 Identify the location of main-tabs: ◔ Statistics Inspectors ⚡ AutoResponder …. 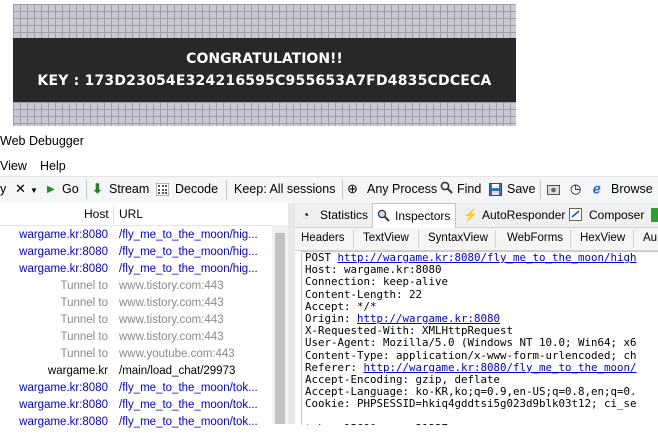
(476, 215).